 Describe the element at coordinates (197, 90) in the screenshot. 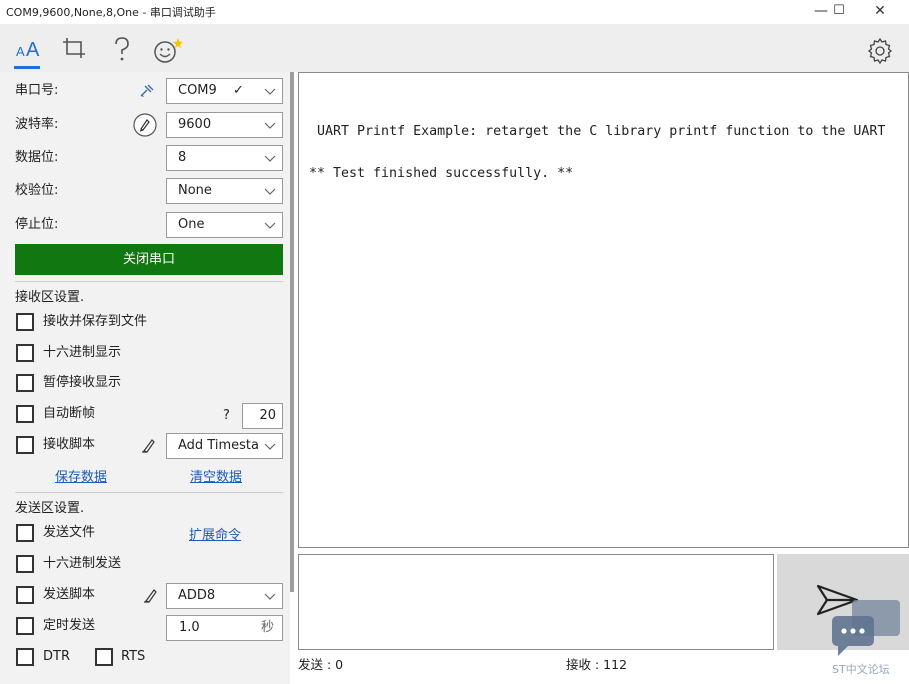

I see `port-value: COM9` at that location.